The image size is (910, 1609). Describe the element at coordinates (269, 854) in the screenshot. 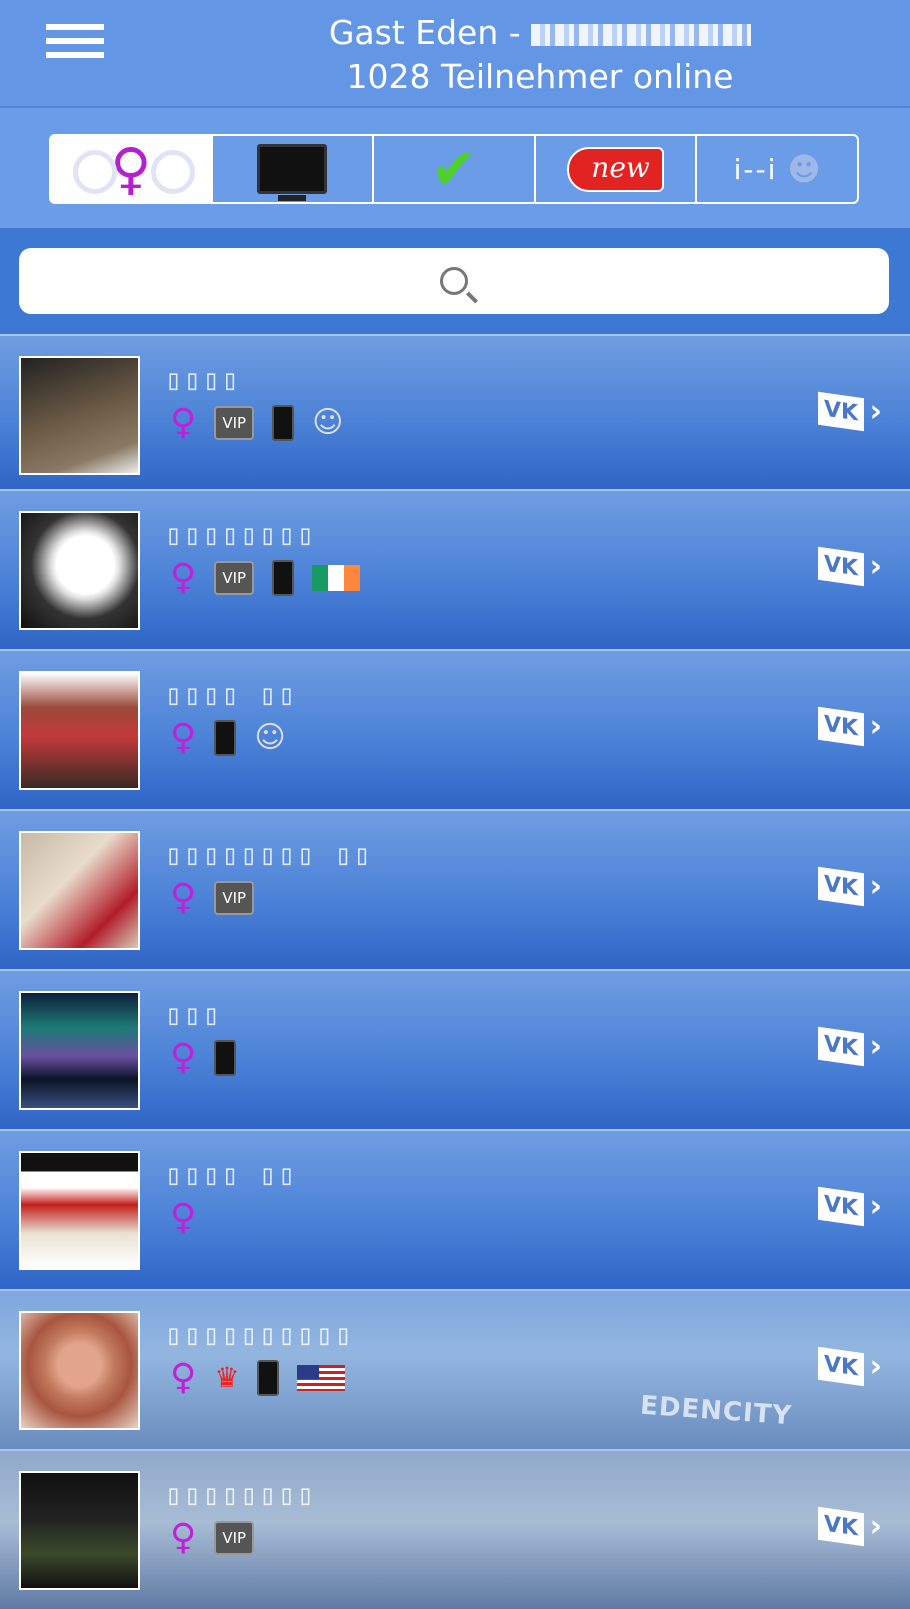

I see `username-blurred: ▯▯▯▯▯▯▯▯ ▯▯` at that location.